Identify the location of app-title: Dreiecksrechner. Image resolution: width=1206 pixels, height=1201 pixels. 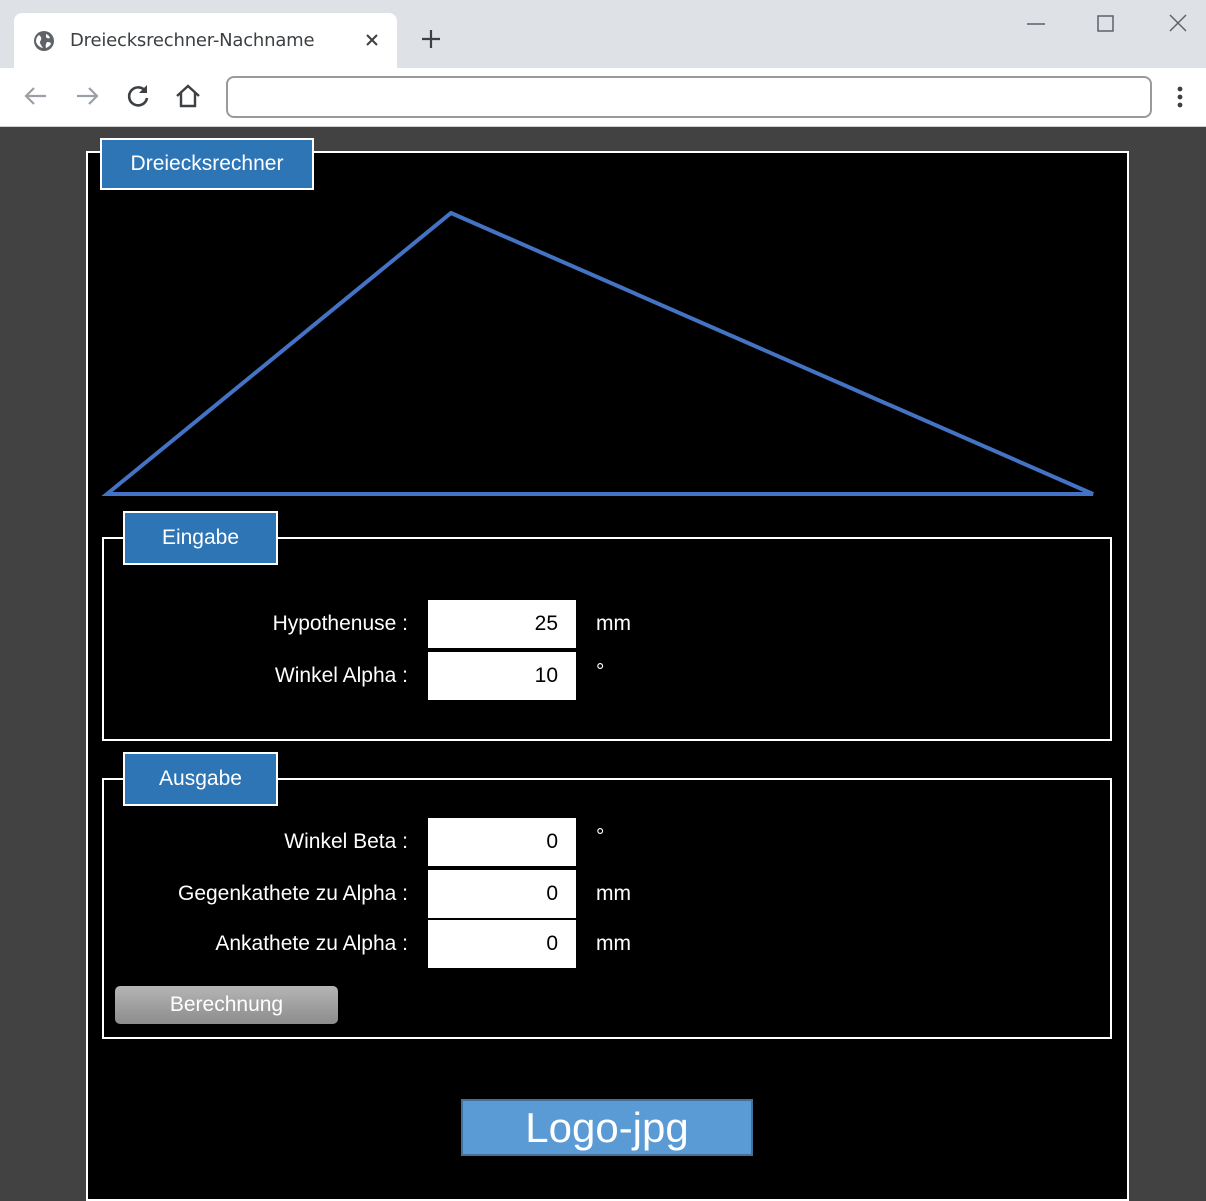
(207, 164).